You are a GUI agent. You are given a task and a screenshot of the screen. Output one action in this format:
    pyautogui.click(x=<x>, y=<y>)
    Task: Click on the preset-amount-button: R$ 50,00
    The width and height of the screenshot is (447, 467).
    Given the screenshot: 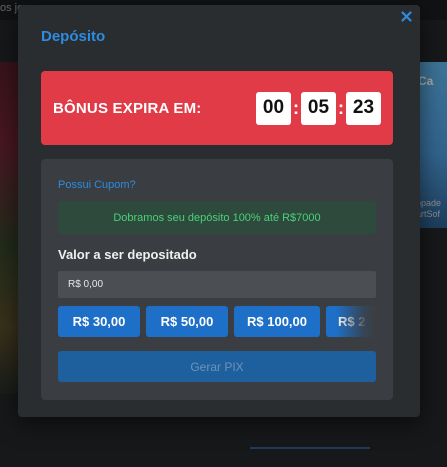 What is the action you would take?
    pyautogui.click(x=187, y=321)
    